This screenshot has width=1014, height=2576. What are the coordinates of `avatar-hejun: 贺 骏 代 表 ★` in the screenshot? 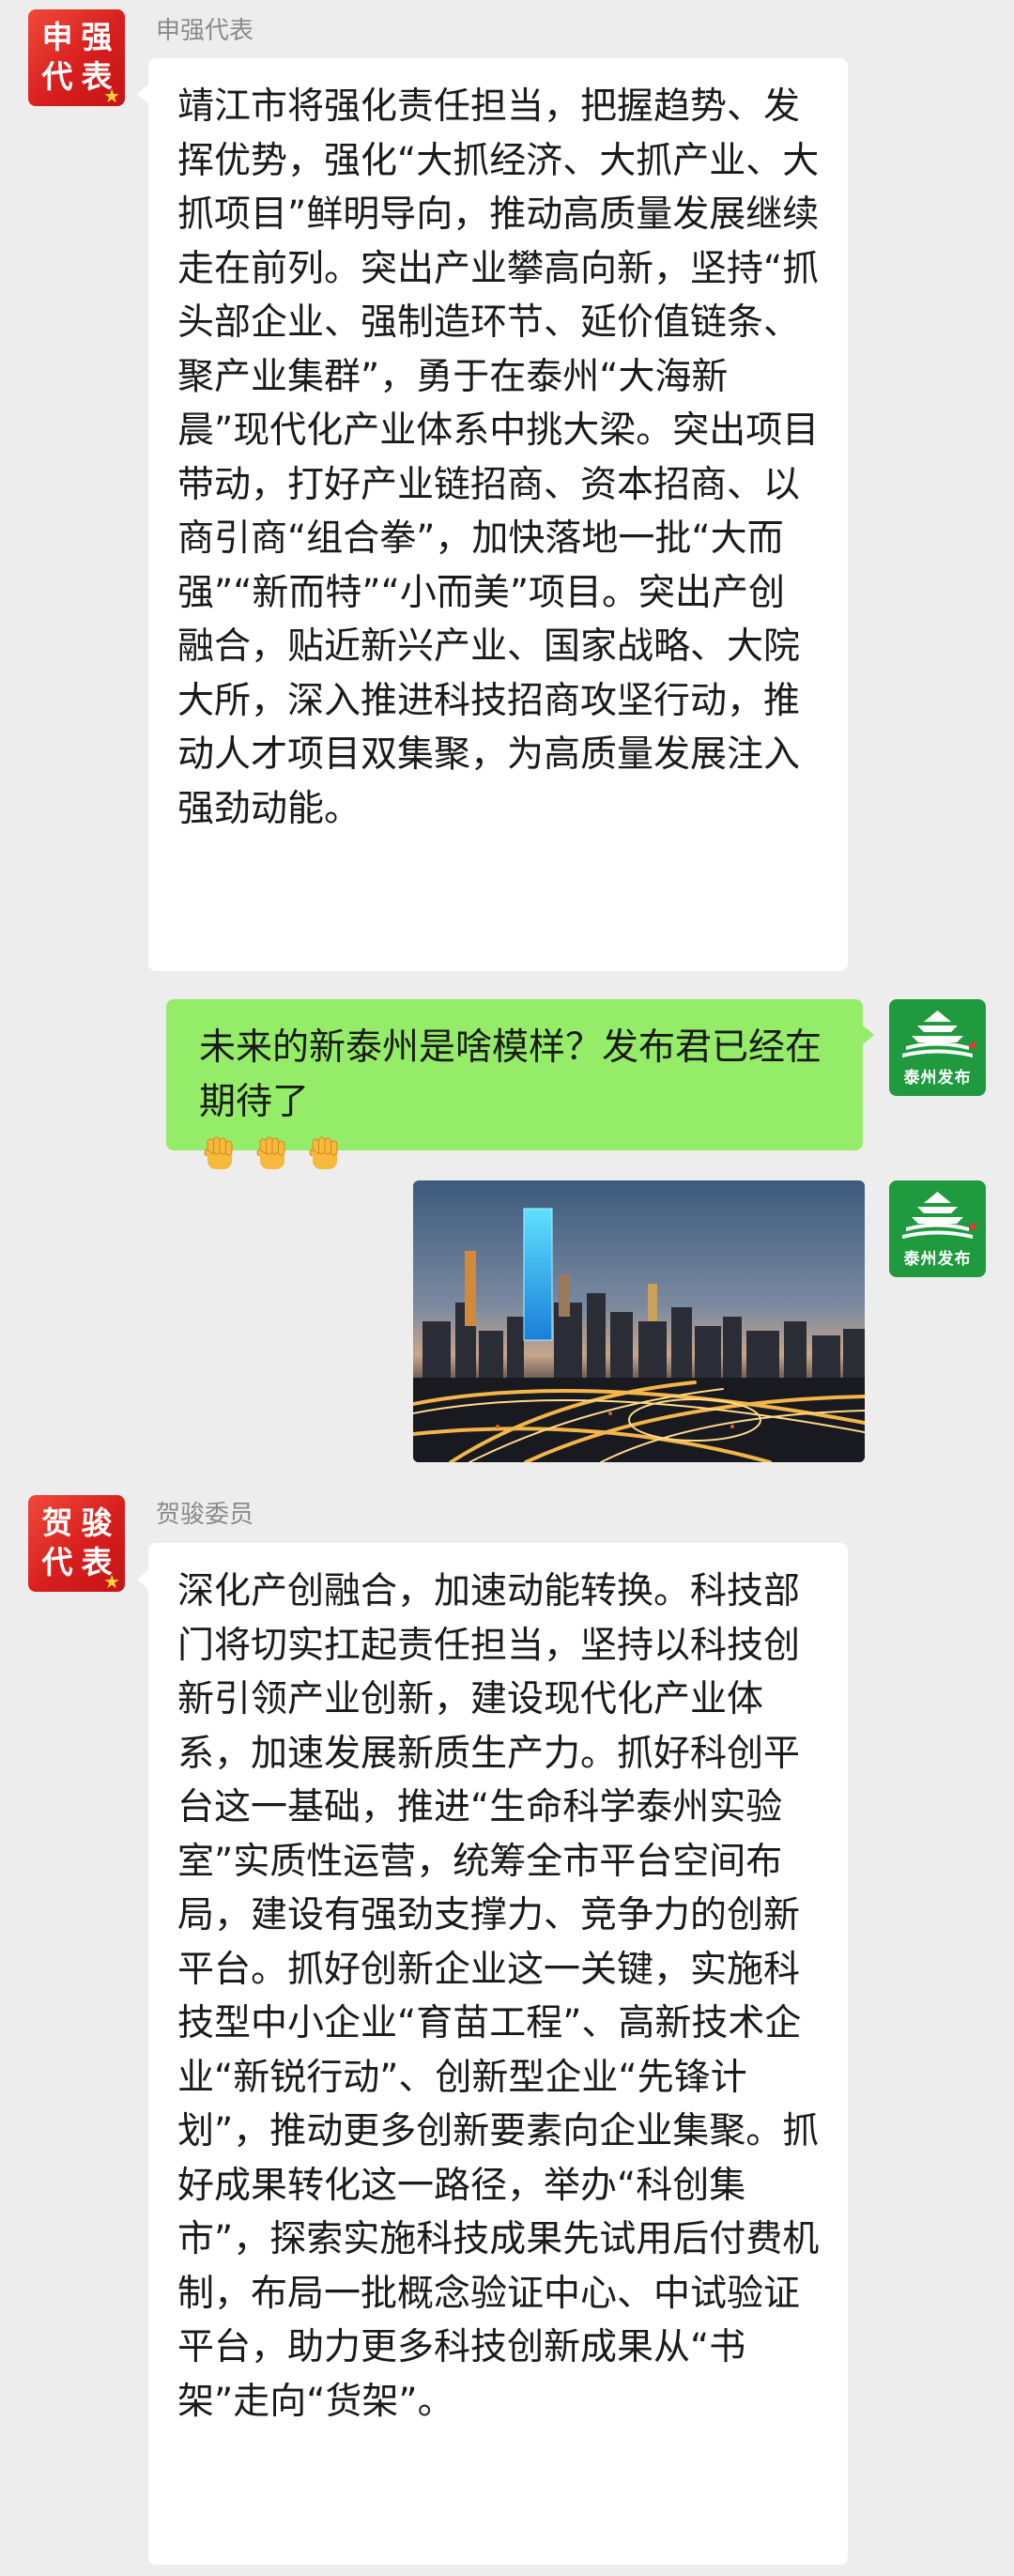 It's located at (76, 1543).